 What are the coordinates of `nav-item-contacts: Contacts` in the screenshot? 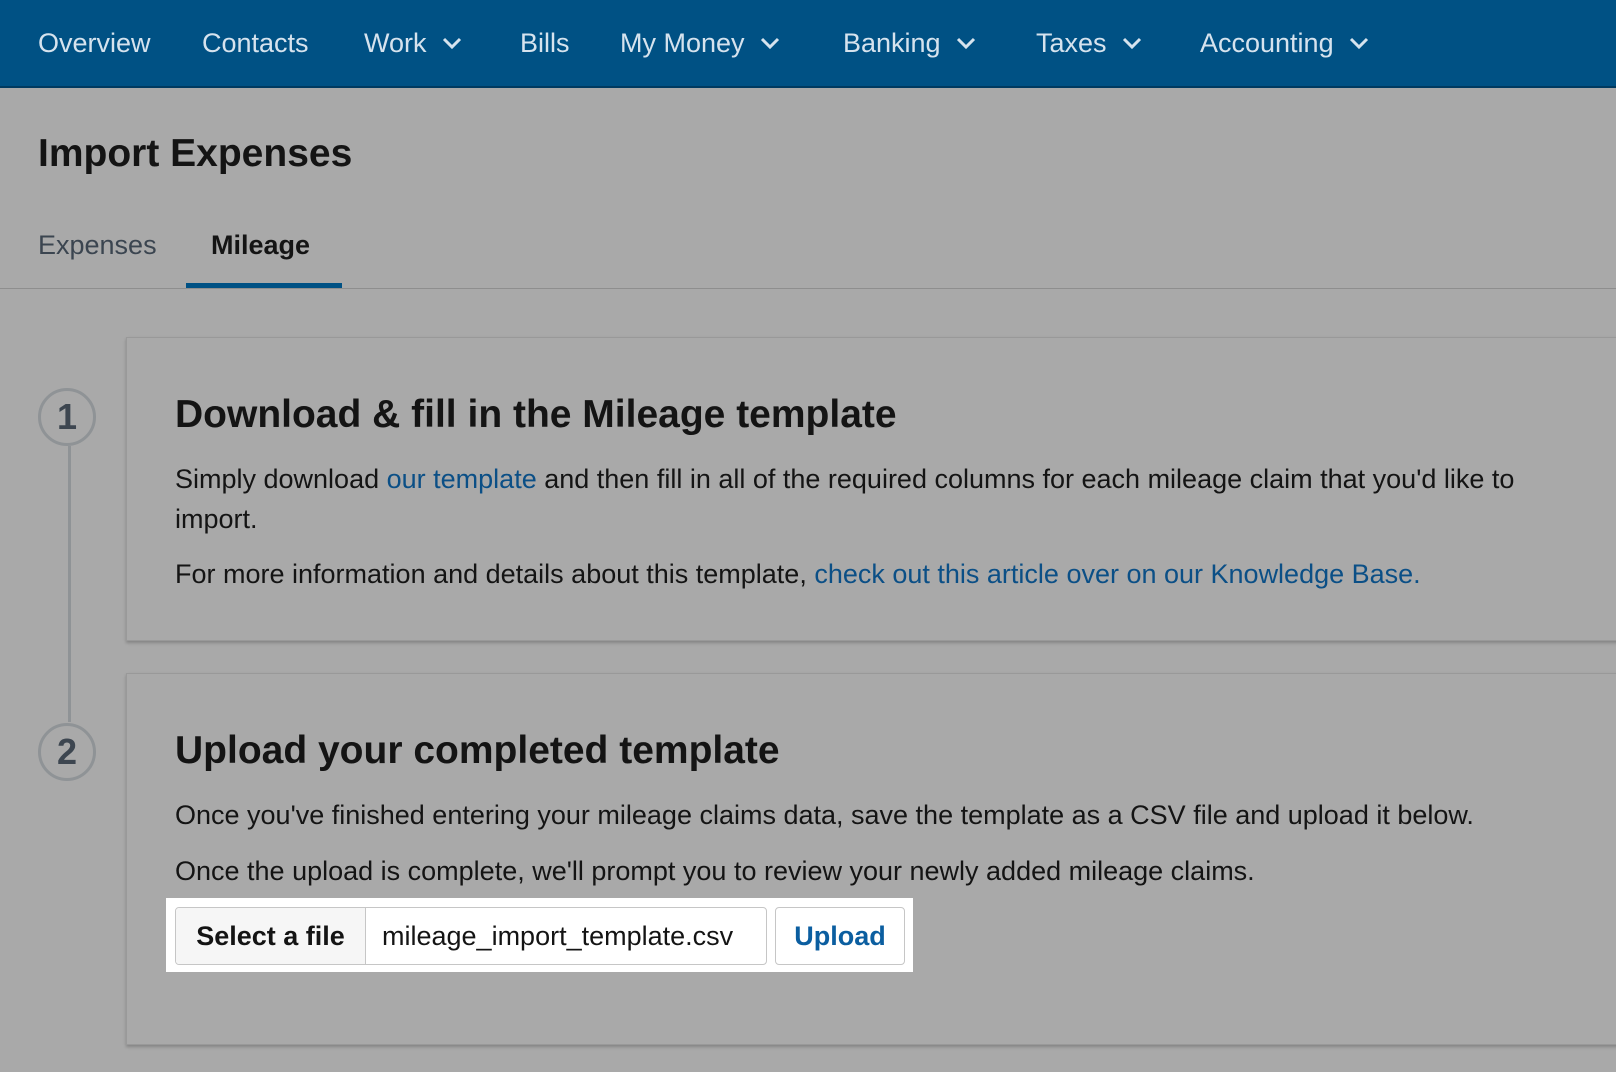 It's located at (255, 43).